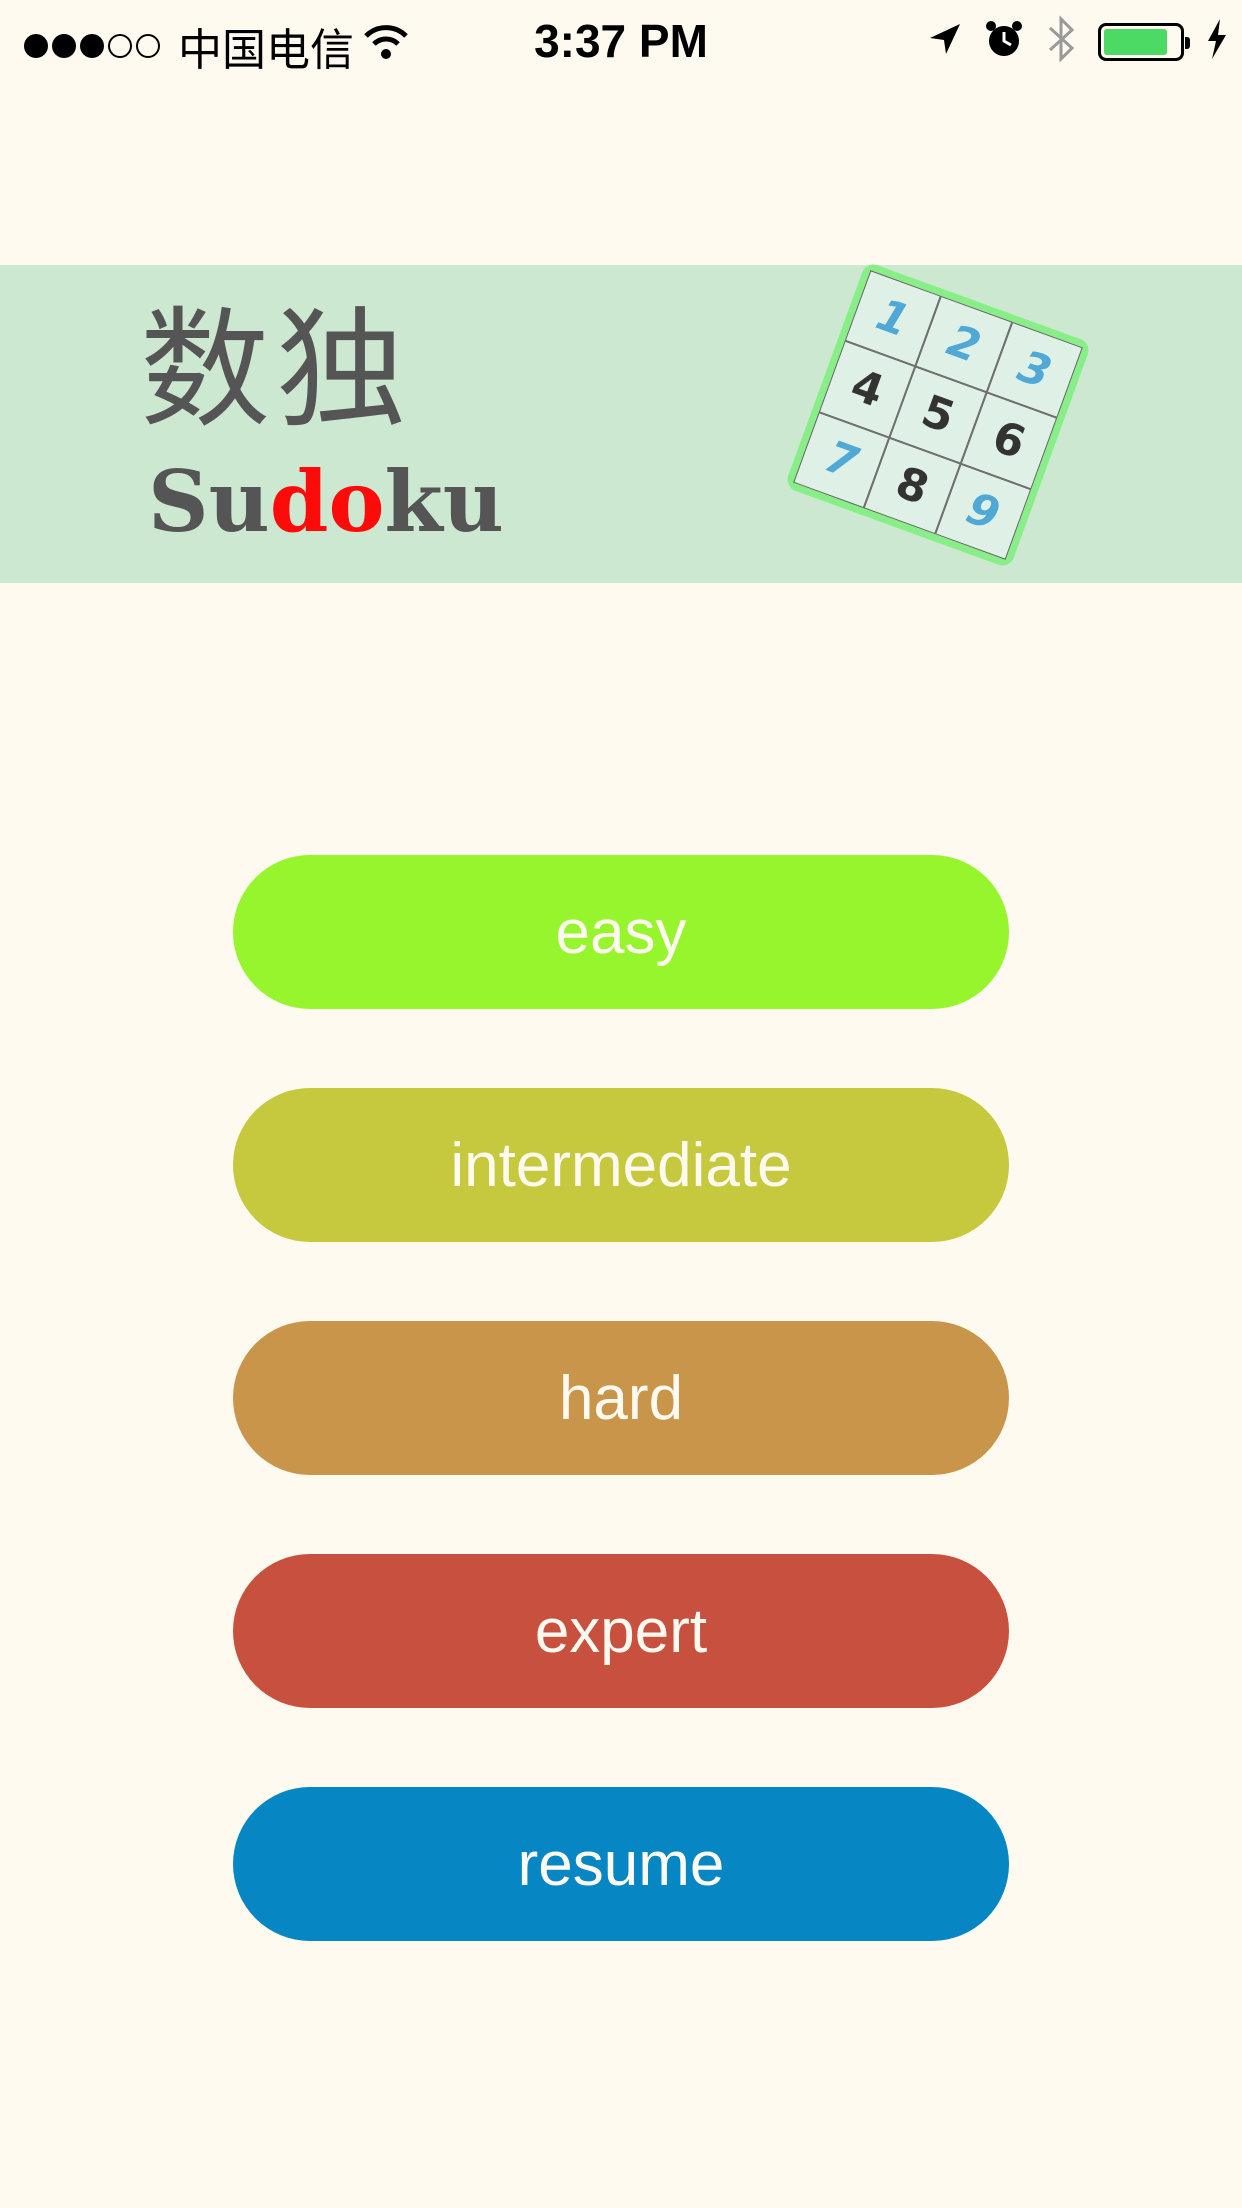 This screenshot has width=1242, height=2208. I want to click on header-banner: 数独 Sudoku 1 2 3 4 5 6 7 8 9, so click(621, 422).